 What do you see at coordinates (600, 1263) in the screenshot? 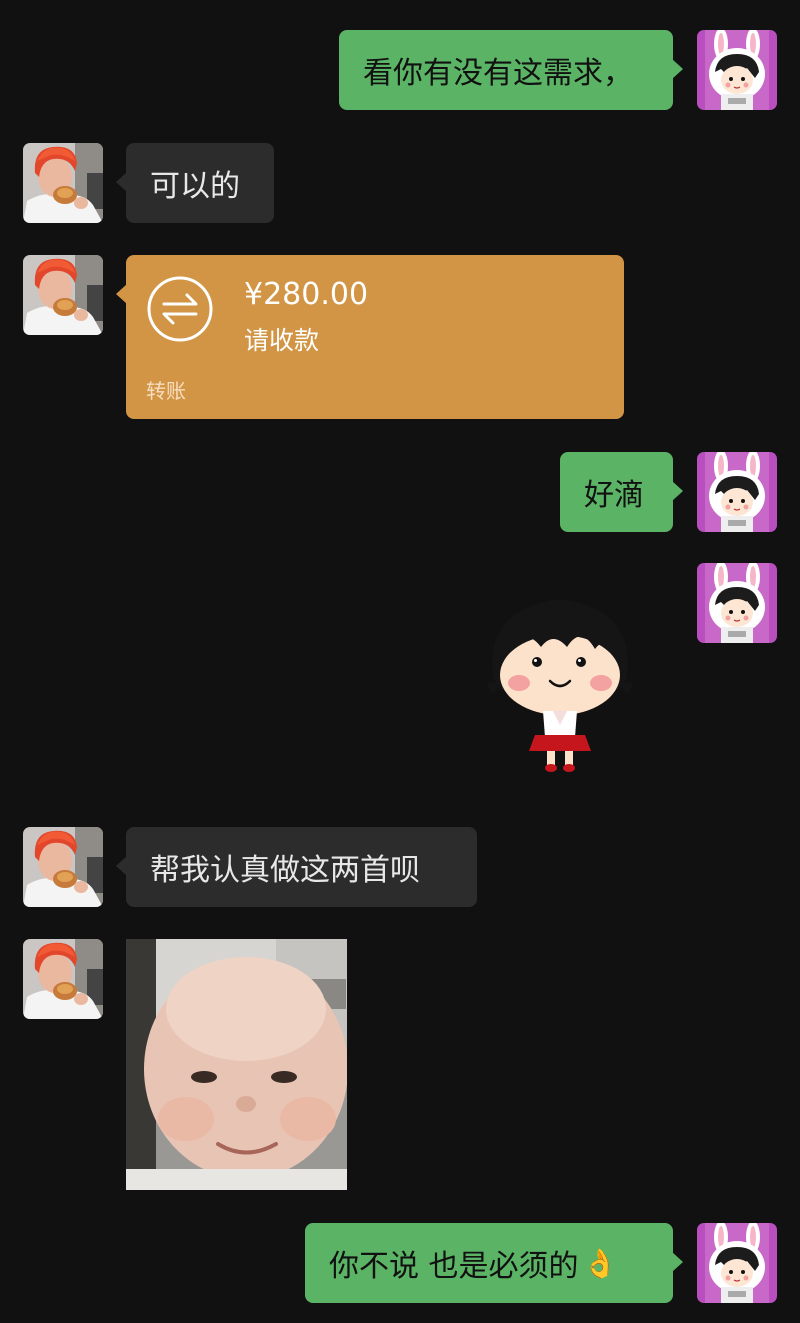
I see `ok-hand-emoji: 👌` at bounding box center [600, 1263].